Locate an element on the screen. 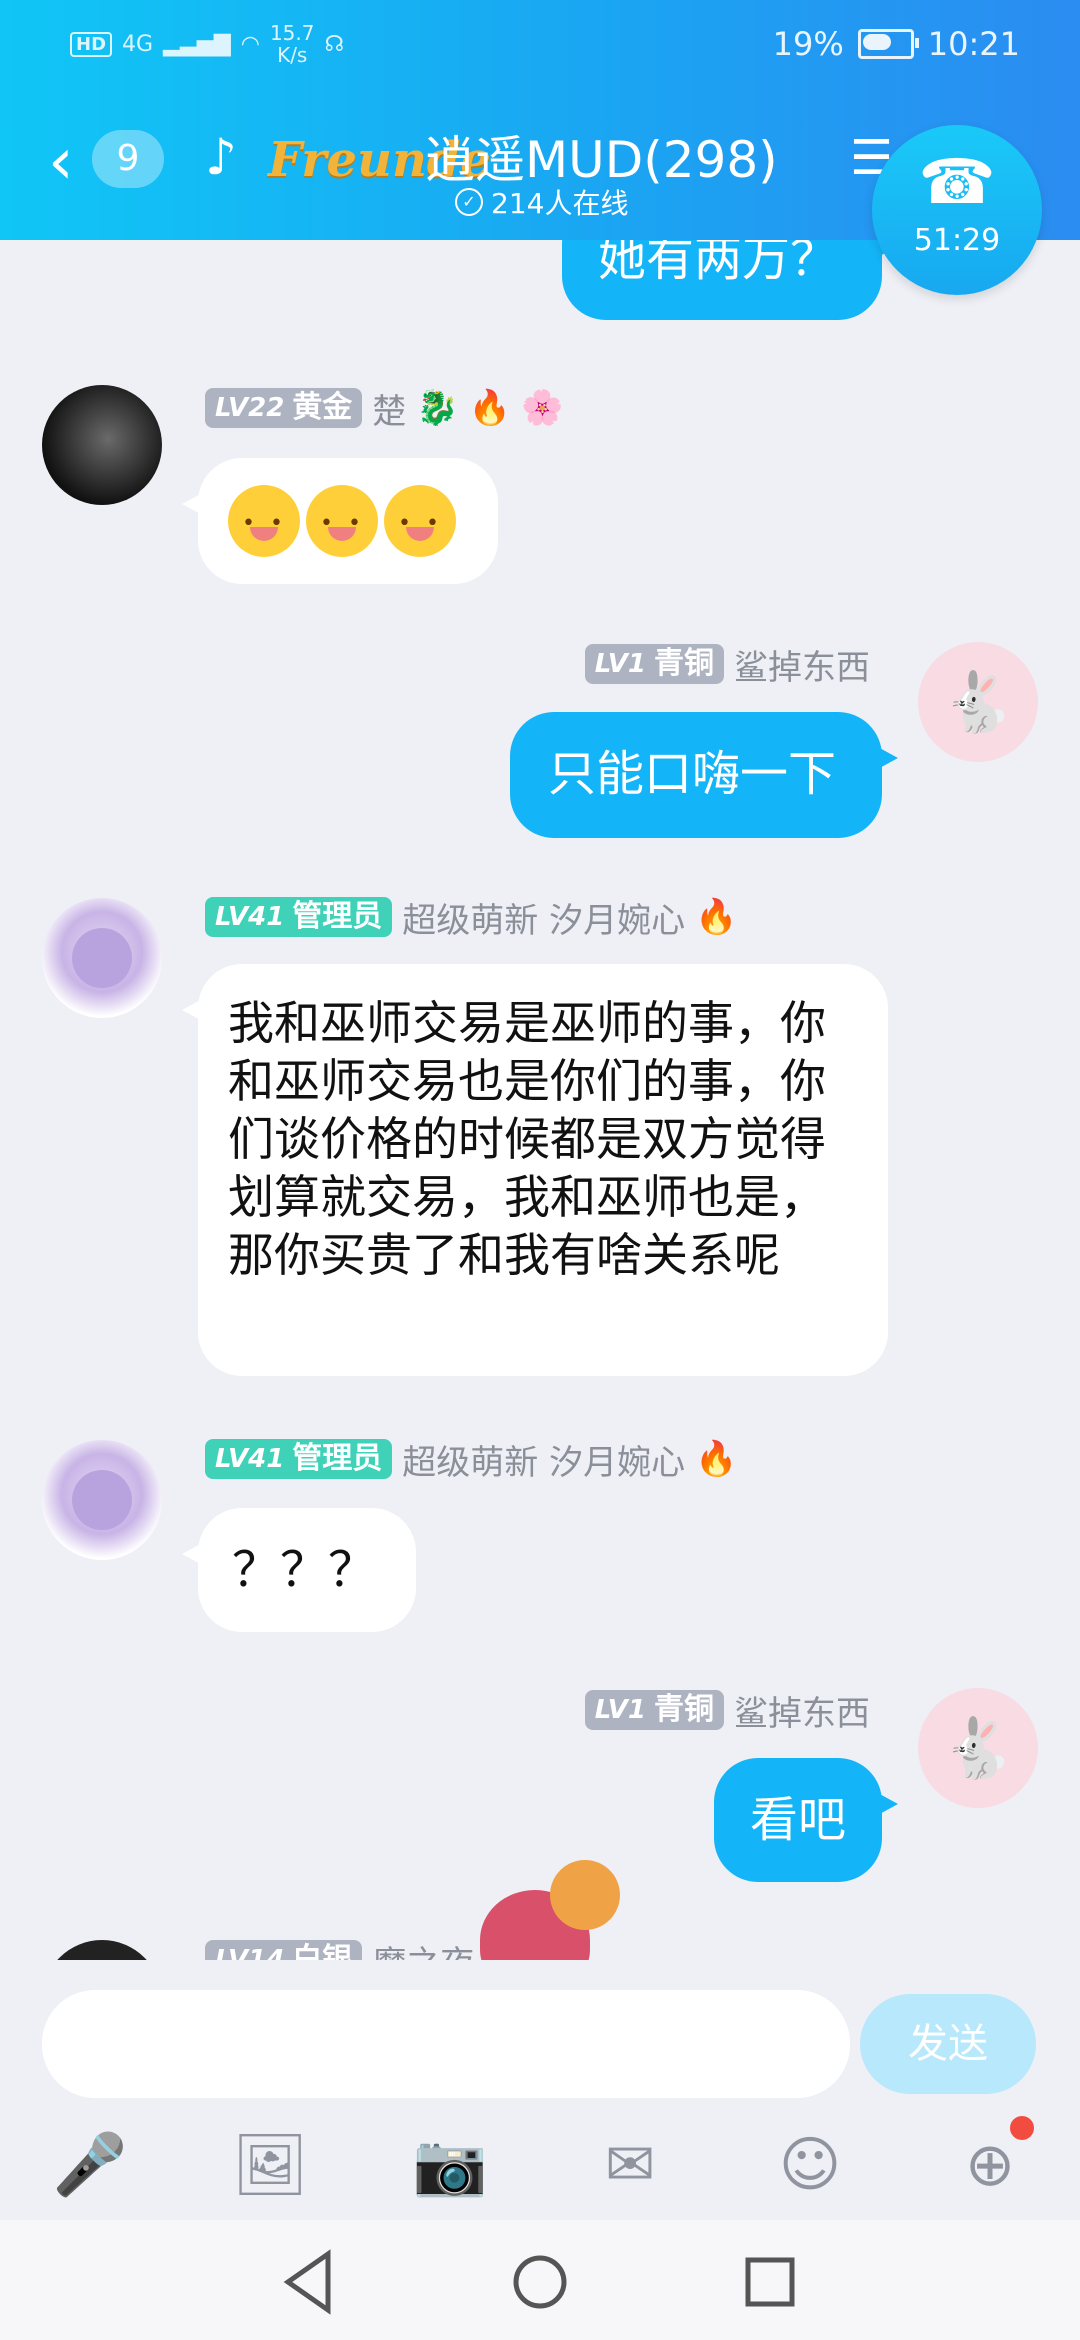 The image size is (1080, 2340). level-badge: LV14 白银 is located at coordinates (284, 1950).